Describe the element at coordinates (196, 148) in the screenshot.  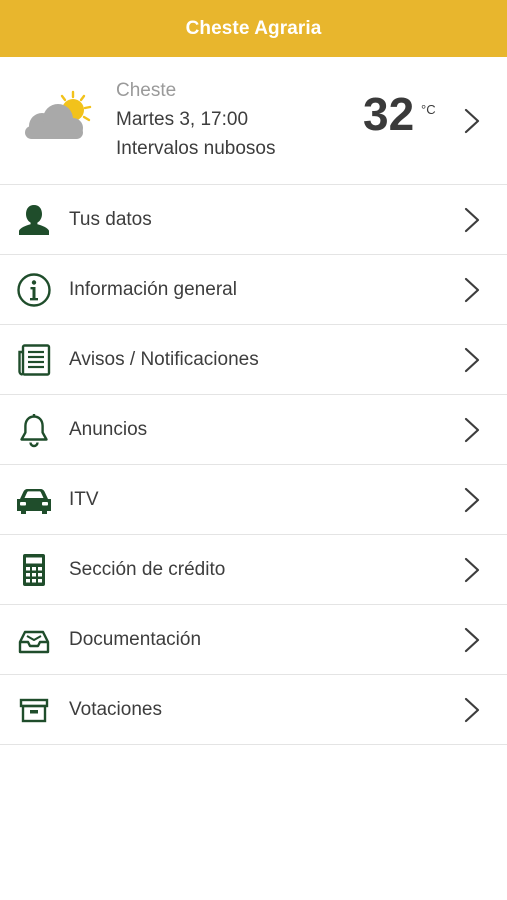
I see `weather-condition: Intervalos nubosos` at that location.